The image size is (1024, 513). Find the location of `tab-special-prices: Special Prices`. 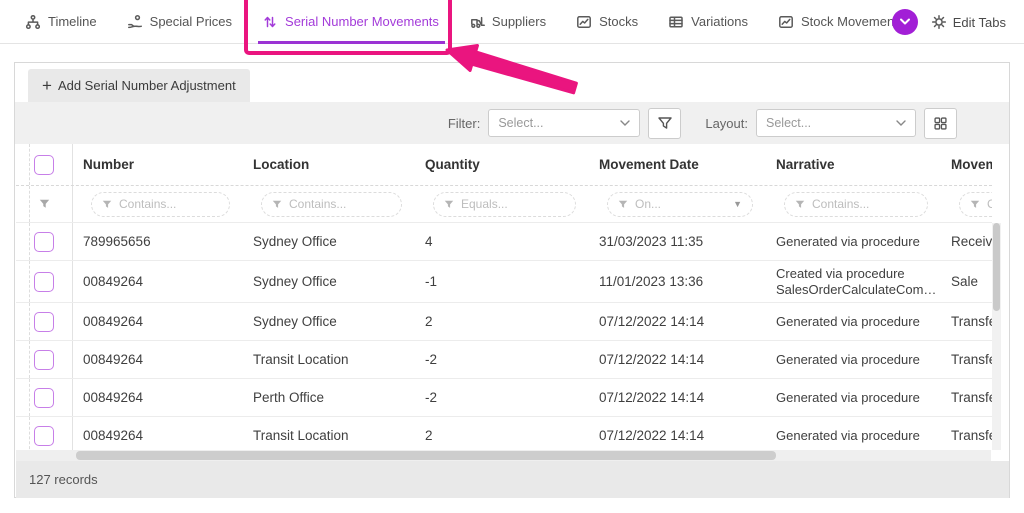

tab-special-prices: Special Prices is located at coordinates (179, 22).